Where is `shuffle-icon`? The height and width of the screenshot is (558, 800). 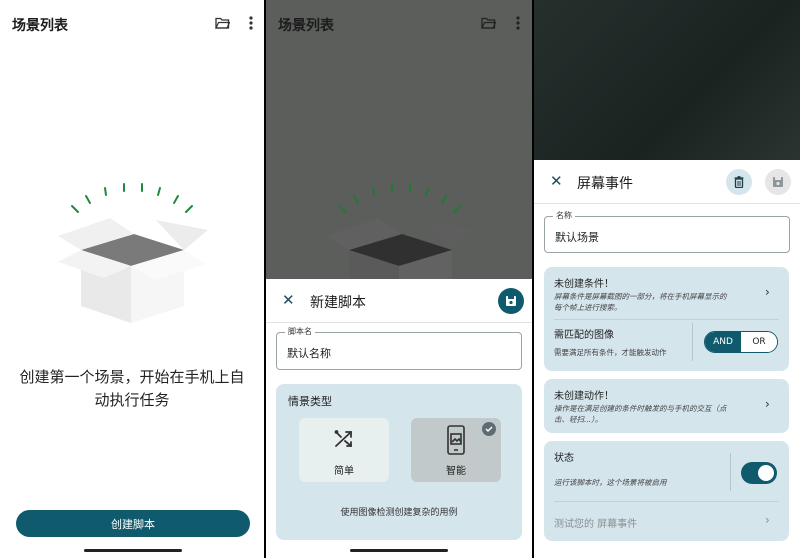
shuffle-icon is located at coordinates (344, 441).